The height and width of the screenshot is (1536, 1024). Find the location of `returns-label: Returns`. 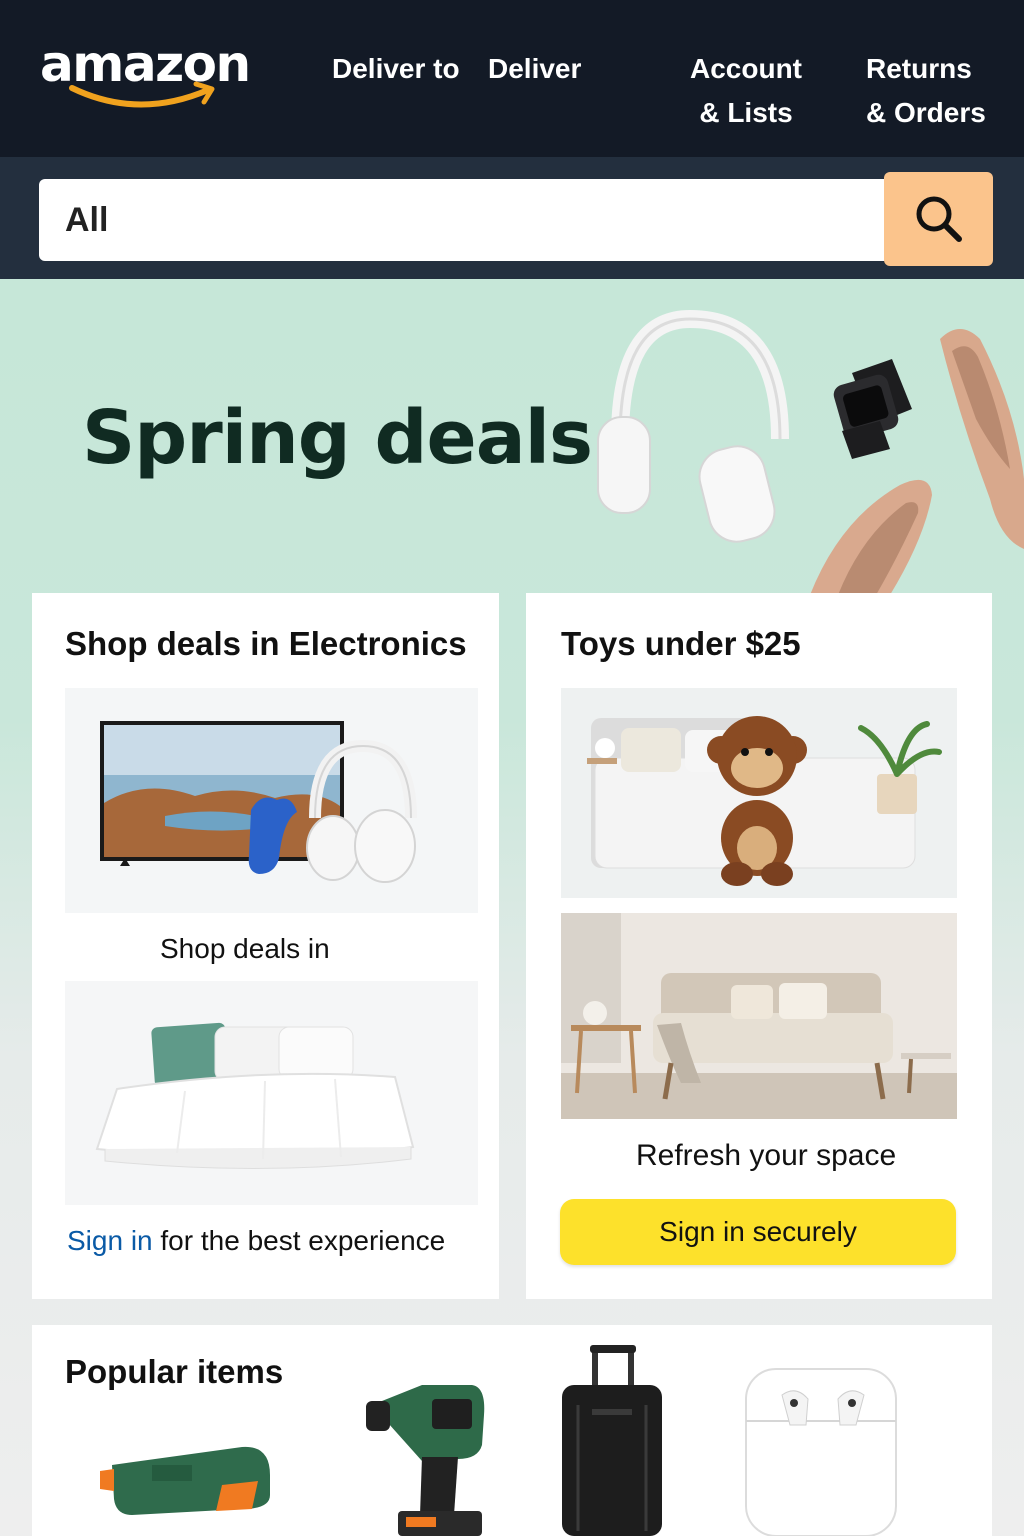

returns-label: Returns is located at coordinates (919, 68).